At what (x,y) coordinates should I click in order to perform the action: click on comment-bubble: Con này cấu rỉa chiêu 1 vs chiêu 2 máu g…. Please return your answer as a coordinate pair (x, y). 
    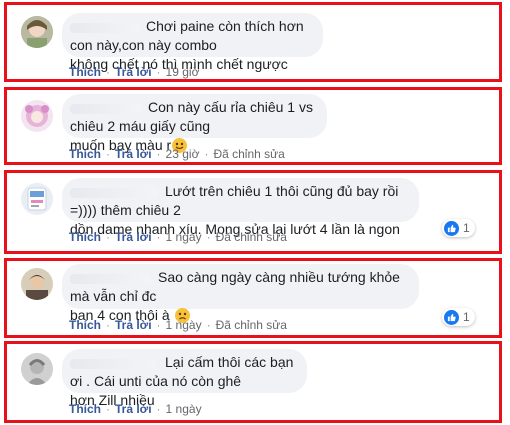
    Looking at the image, I should click on (194, 123).